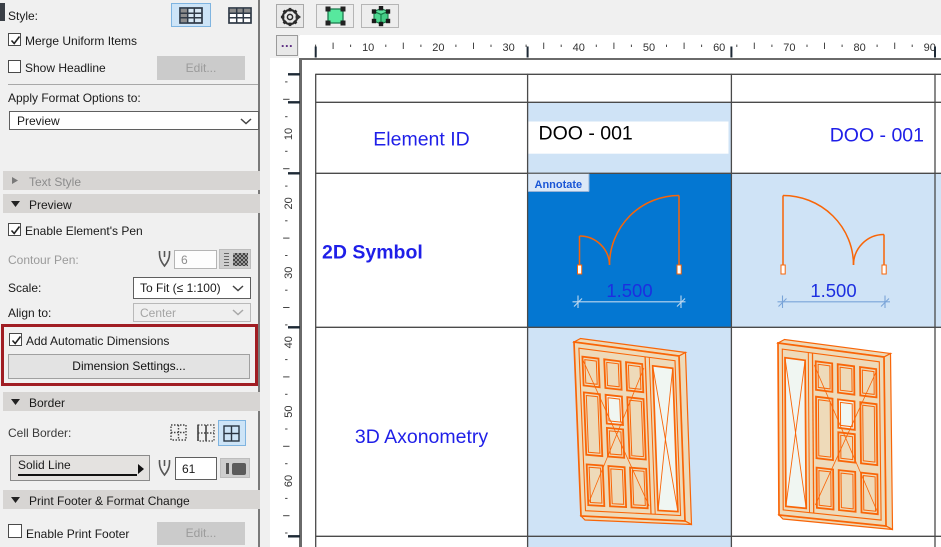  I want to click on svg-text: 80, so click(859, 48).